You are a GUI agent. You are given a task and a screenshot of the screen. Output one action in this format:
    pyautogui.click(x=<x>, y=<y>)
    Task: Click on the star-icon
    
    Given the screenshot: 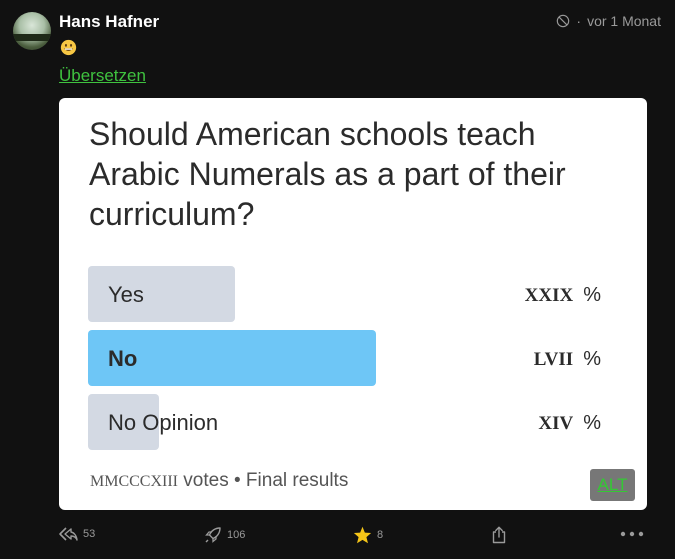 What is the action you would take?
    pyautogui.click(x=362, y=535)
    